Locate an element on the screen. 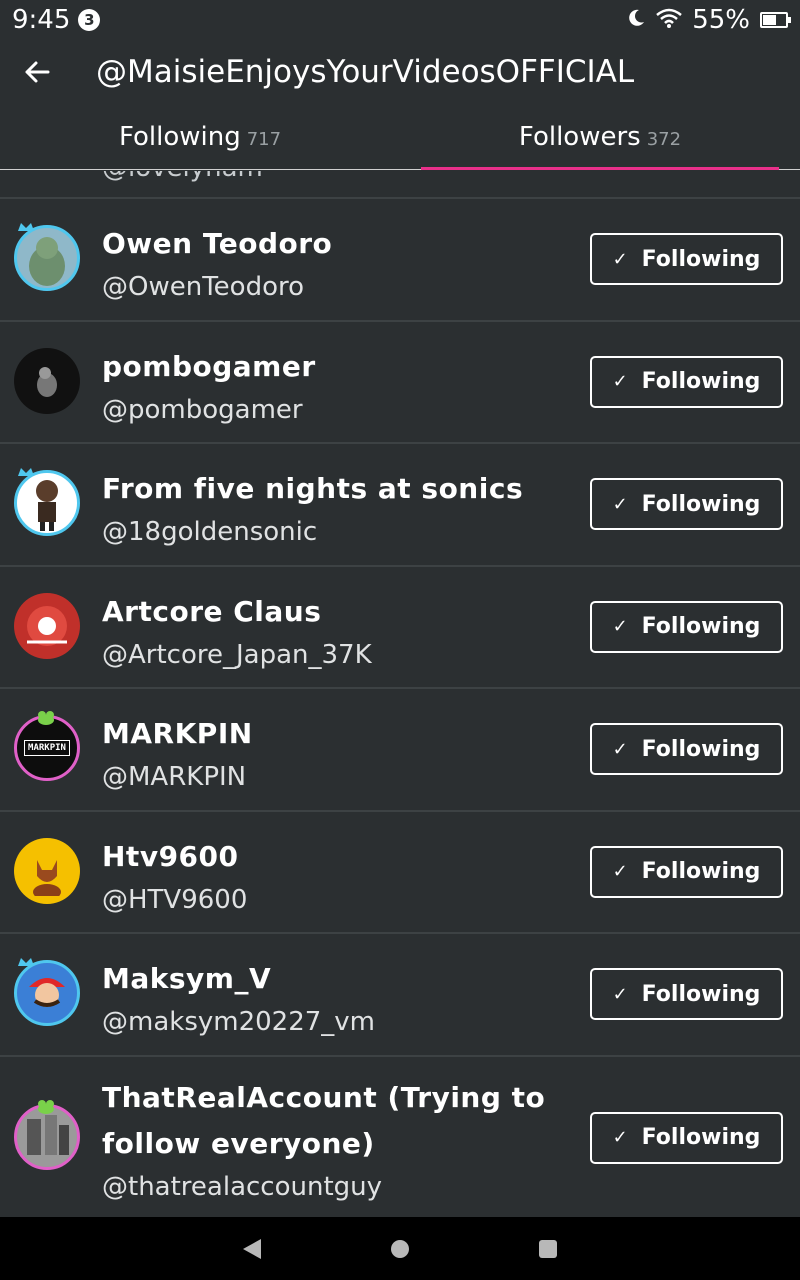  user-name: From five nights at sonics is located at coordinates (313, 488).